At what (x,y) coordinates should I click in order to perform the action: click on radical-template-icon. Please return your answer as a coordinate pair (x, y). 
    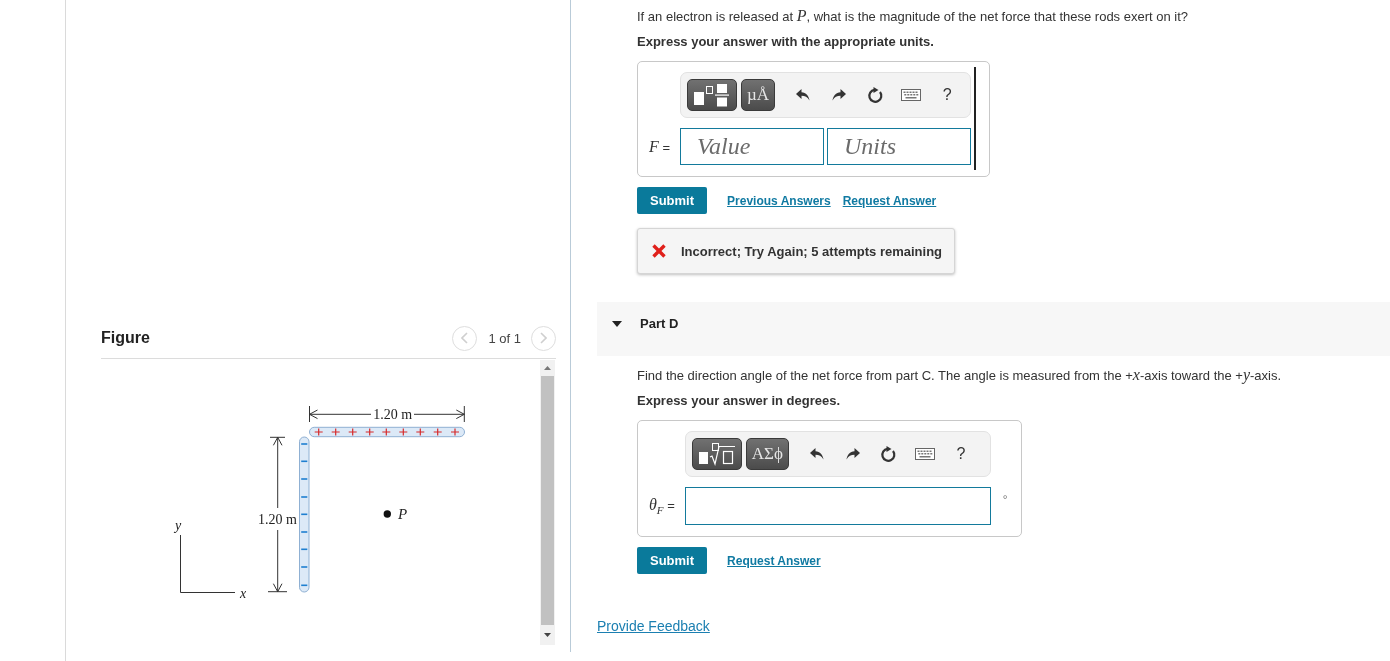
    Looking at the image, I should click on (716, 454).